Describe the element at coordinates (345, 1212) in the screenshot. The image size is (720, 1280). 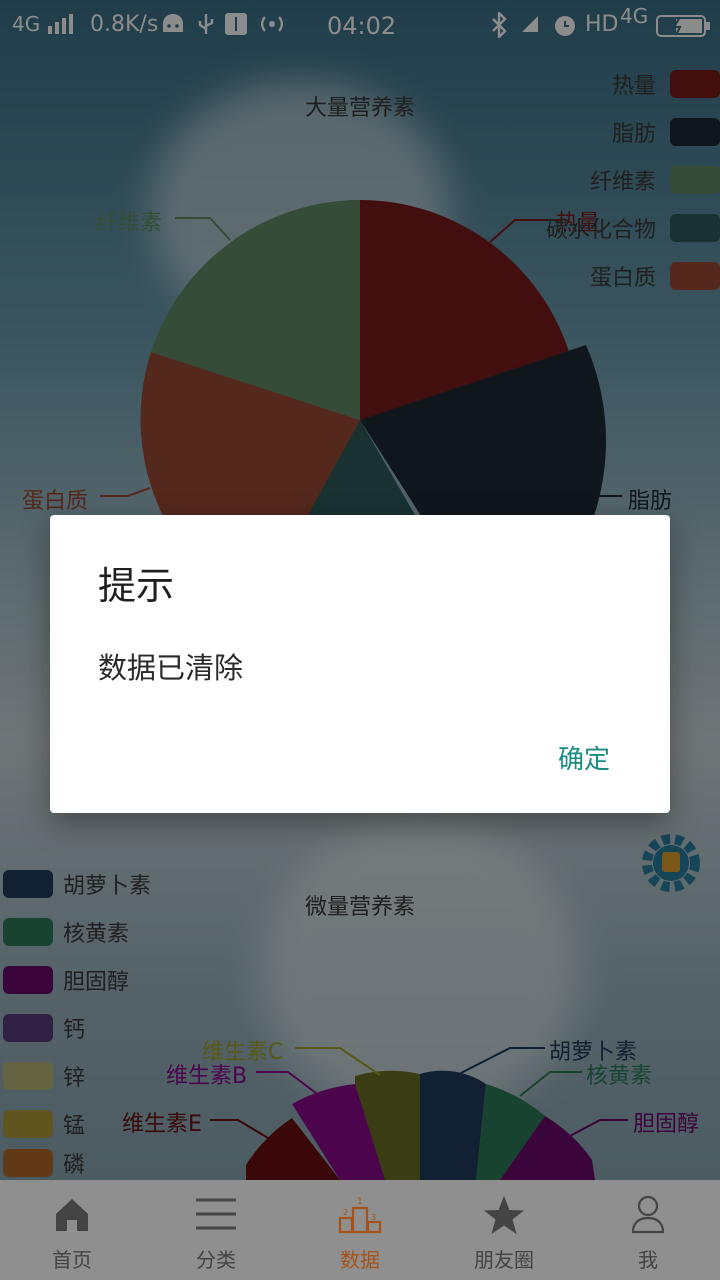
I see `svg-text: 2` at that location.